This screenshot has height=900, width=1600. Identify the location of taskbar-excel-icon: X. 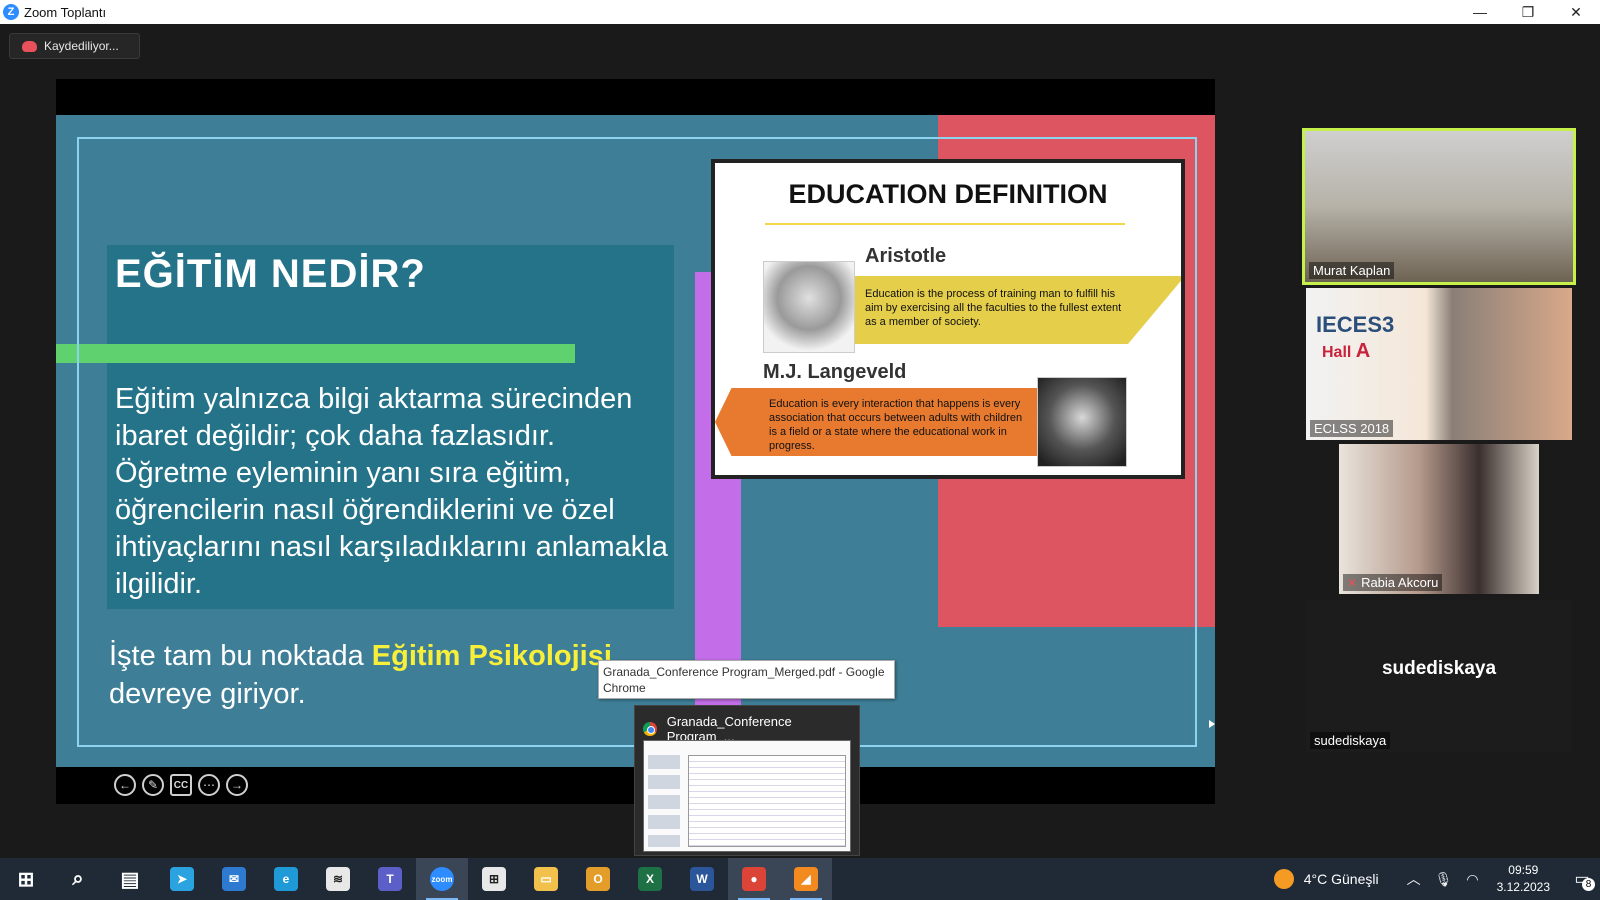
(650, 879).